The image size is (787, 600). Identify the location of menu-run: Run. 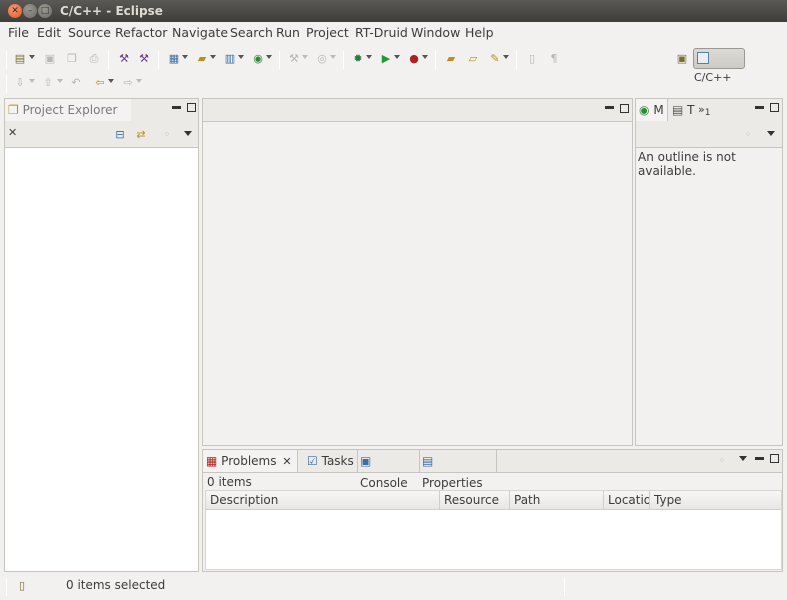
(288, 32).